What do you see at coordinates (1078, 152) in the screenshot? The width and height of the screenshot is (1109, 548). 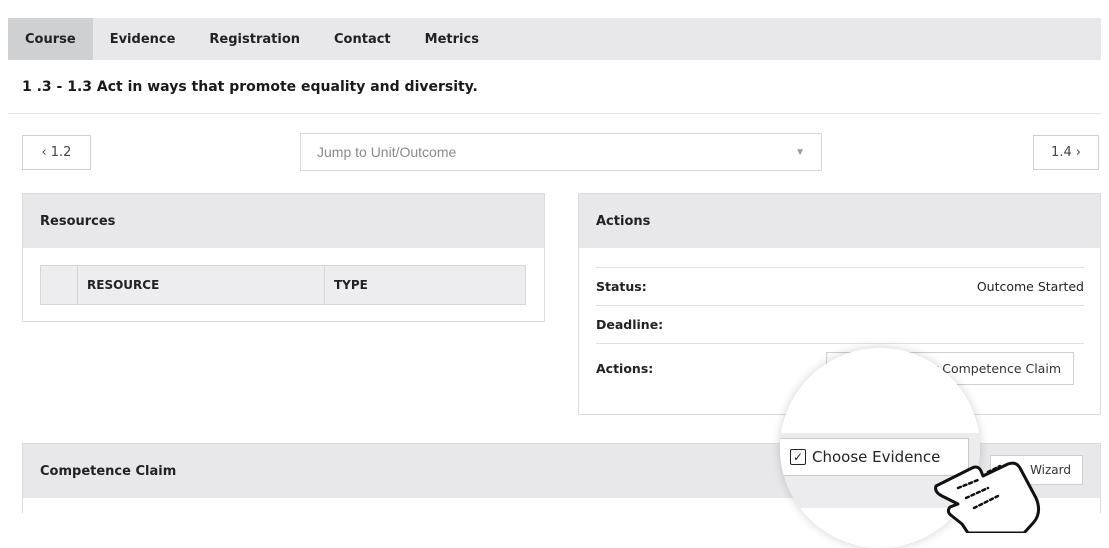 I see `chevron-right-icon: ›` at bounding box center [1078, 152].